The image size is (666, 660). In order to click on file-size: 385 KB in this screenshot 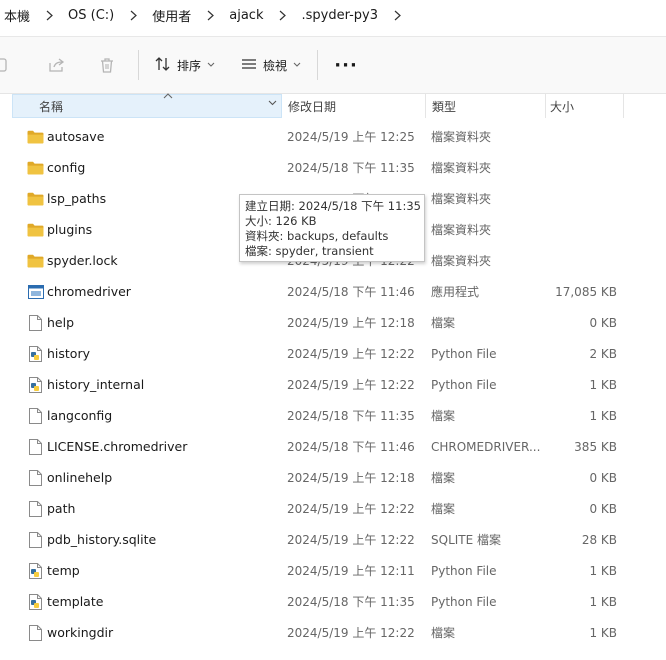, I will do `click(595, 446)`.